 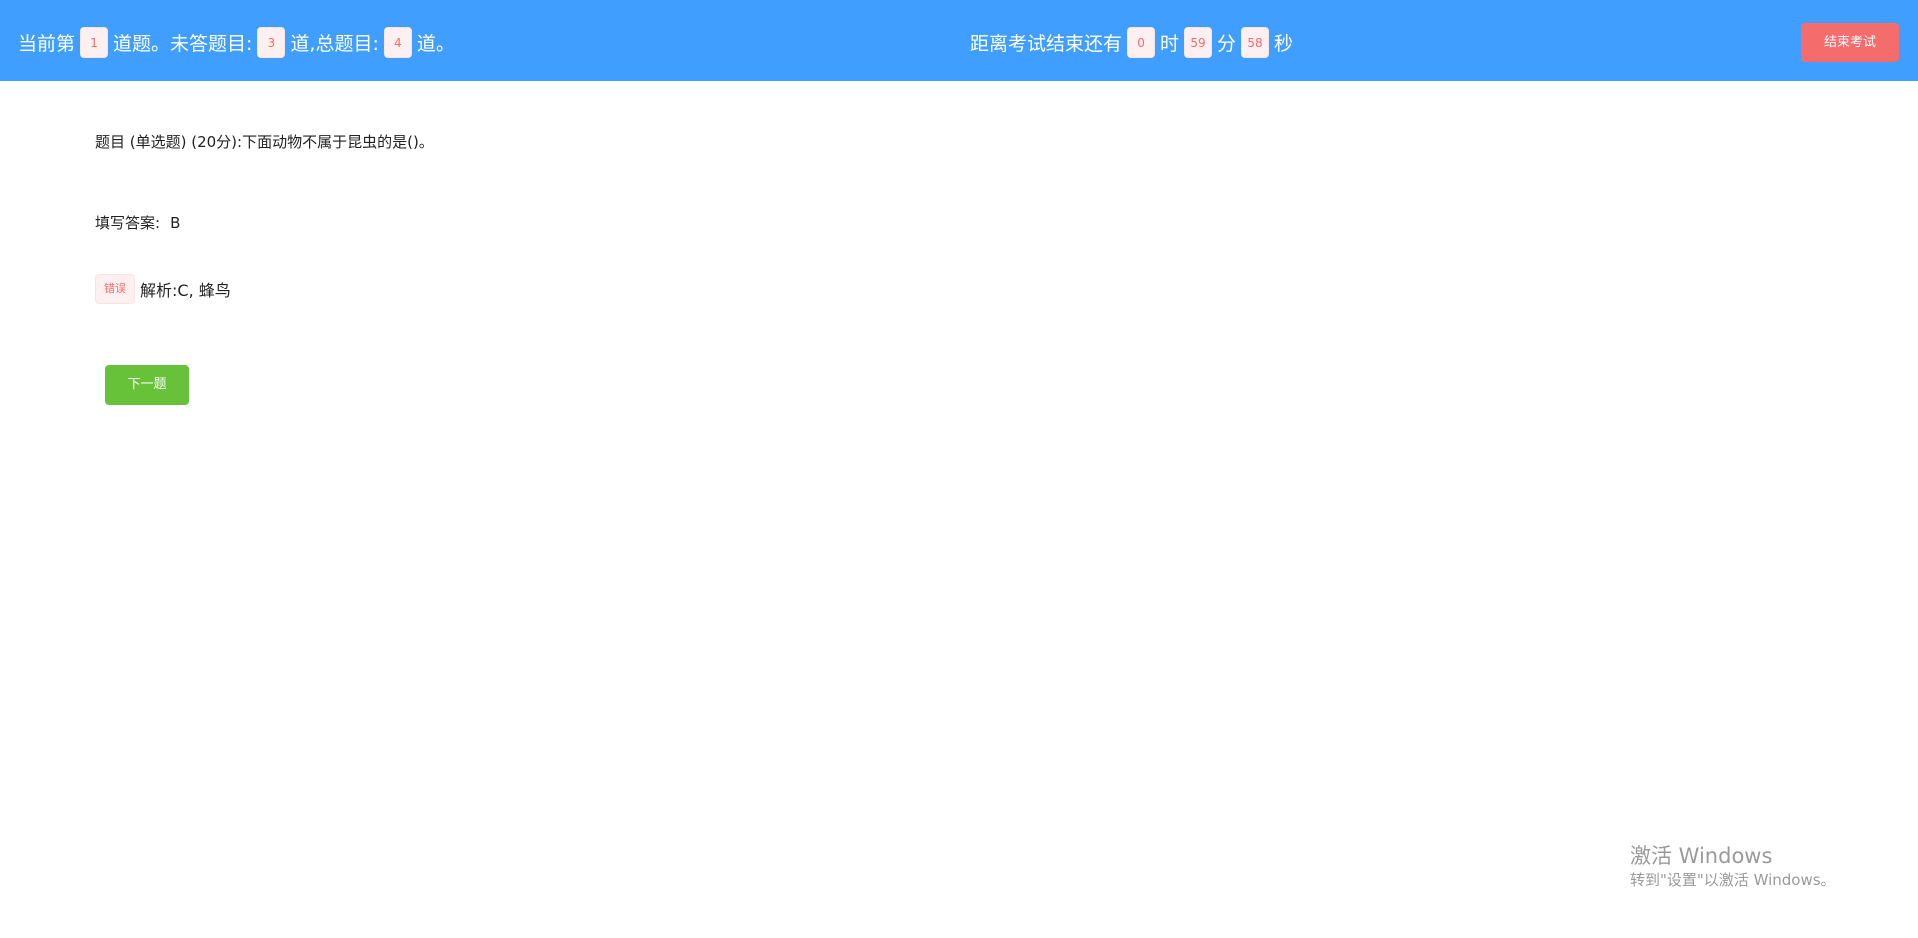 What do you see at coordinates (1198, 42) in the screenshot?
I see `timer-minutes: 59` at bounding box center [1198, 42].